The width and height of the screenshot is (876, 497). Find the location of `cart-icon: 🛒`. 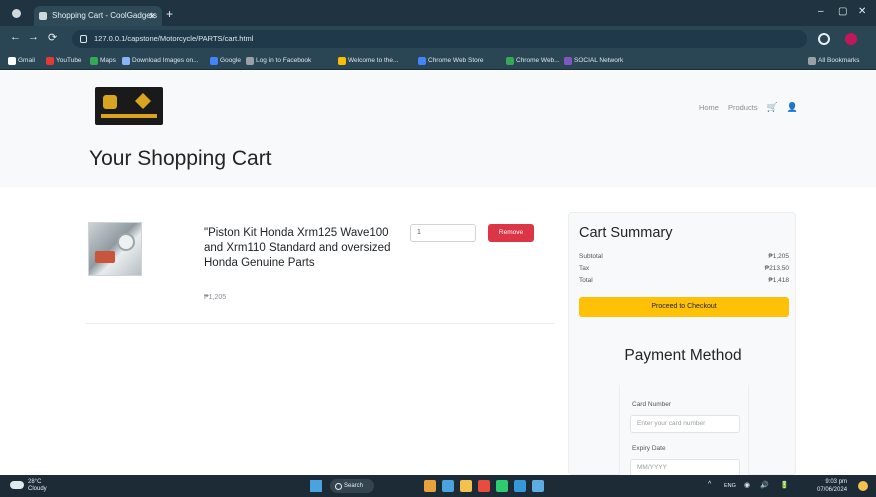

cart-icon: 🛒 is located at coordinates (772, 107).